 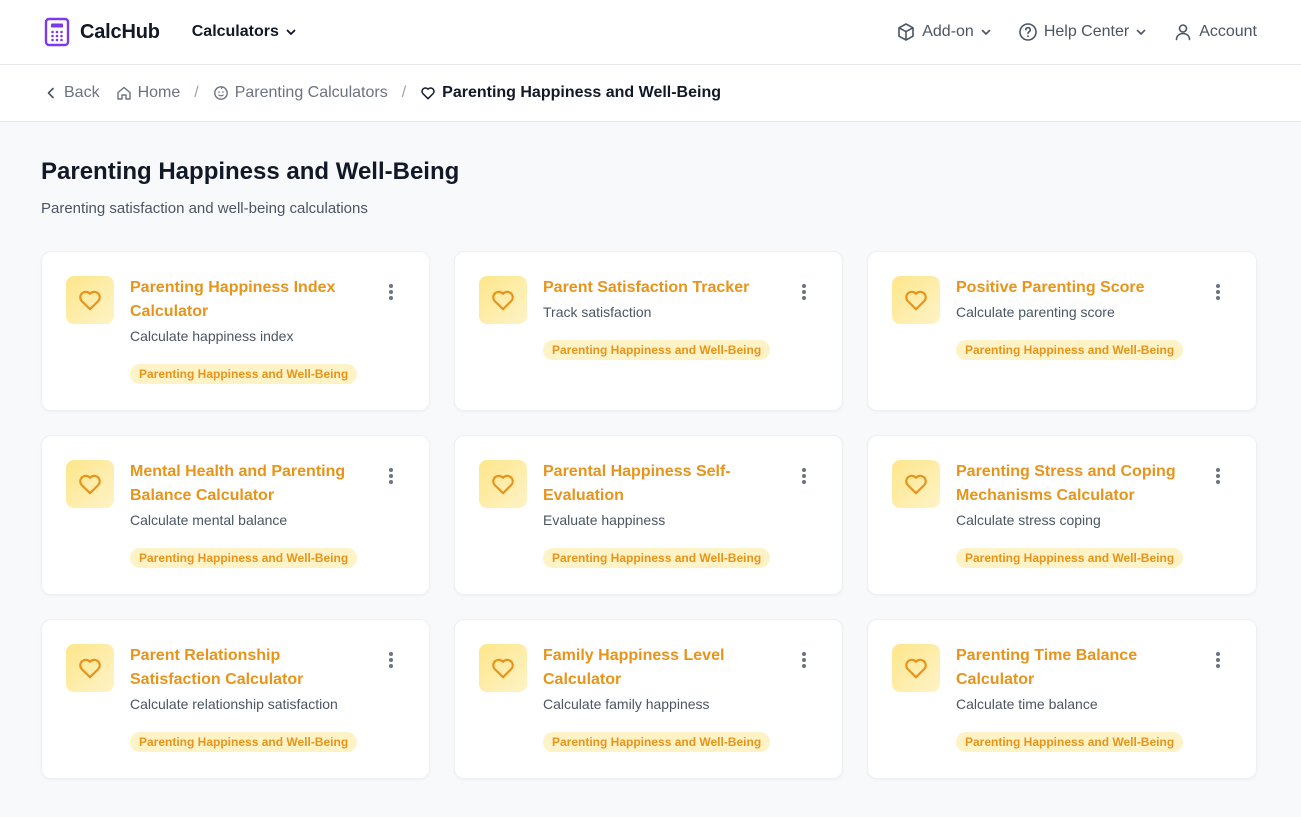 What do you see at coordinates (597, 312) in the screenshot?
I see `card-description: Track satisfaction` at bounding box center [597, 312].